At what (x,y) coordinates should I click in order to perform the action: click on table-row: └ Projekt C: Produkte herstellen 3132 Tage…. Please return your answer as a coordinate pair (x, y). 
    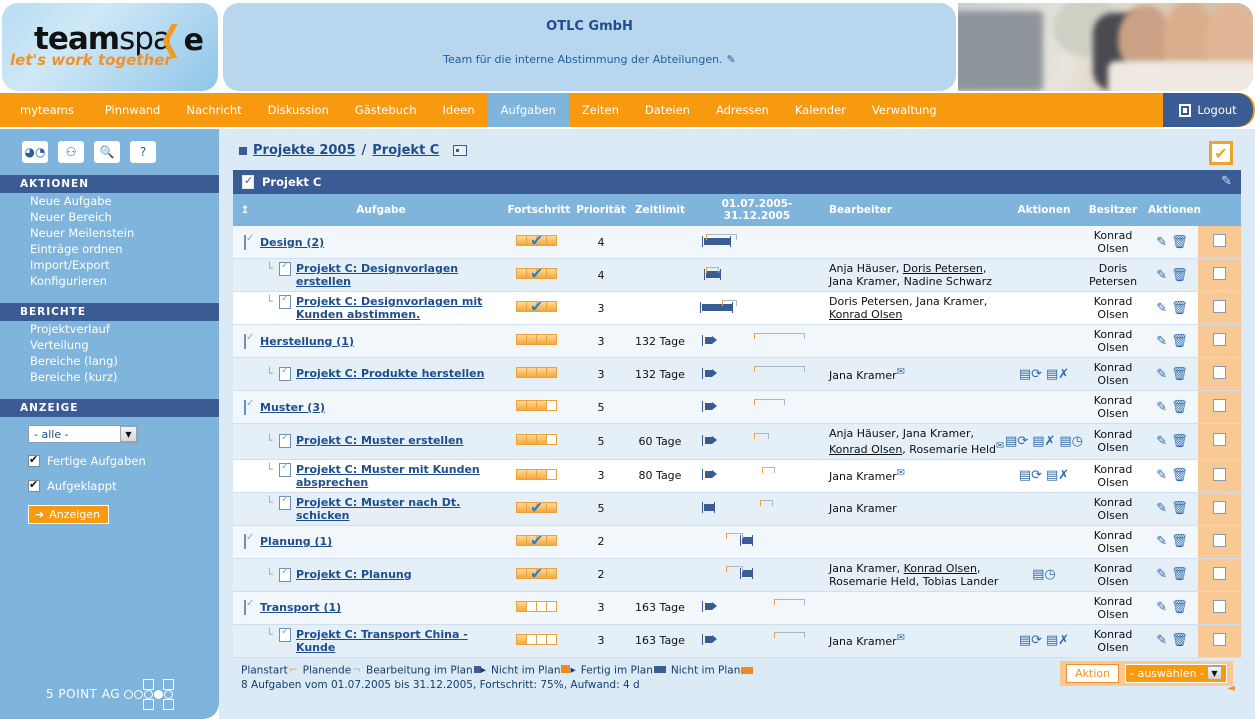
    Looking at the image, I should click on (737, 374).